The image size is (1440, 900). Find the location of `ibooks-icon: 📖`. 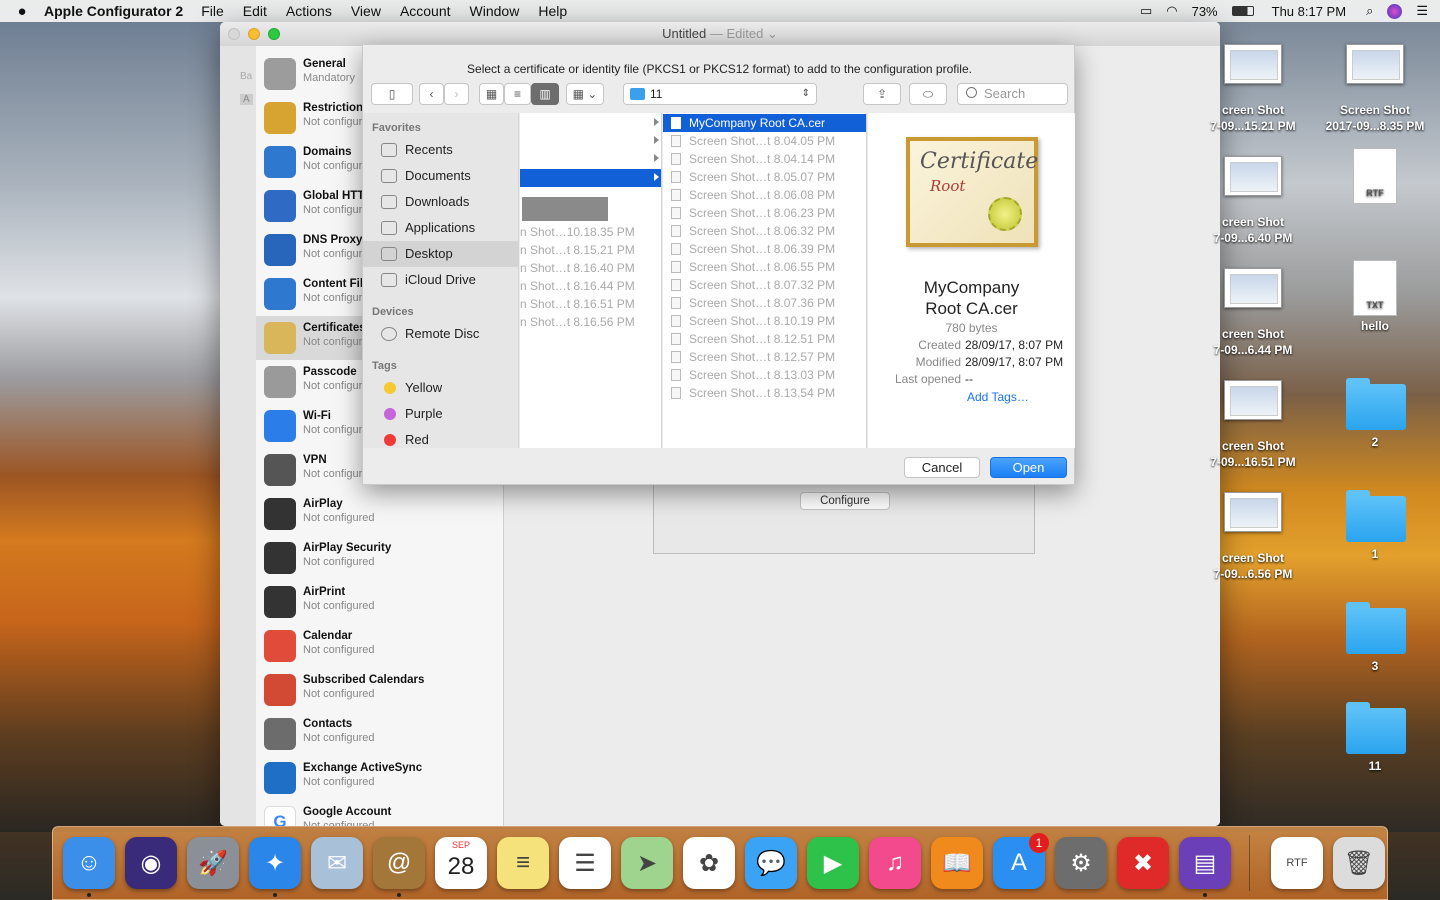

ibooks-icon: 📖 is located at coordinates (957, 863).